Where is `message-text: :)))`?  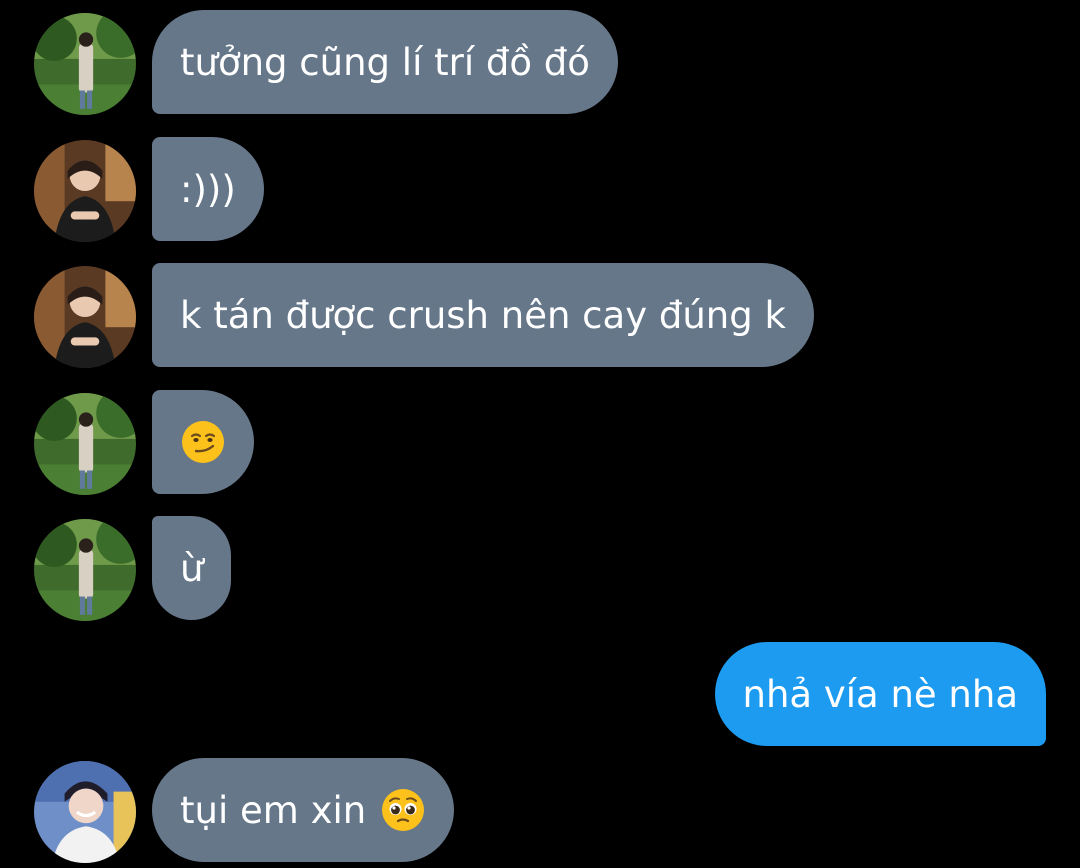
message-text: :))) is located at coordinates (208, 189).